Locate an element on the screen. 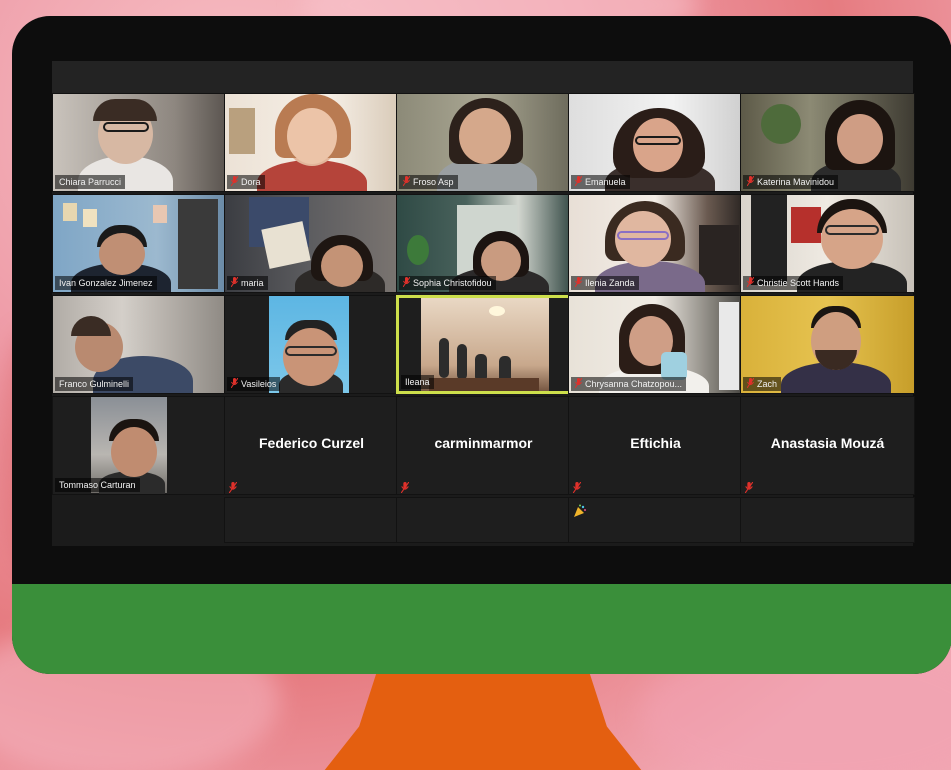 This screenshot has width=951, height=770. participant-name: Ilenia Zanda is located at coordinates (605, 283).